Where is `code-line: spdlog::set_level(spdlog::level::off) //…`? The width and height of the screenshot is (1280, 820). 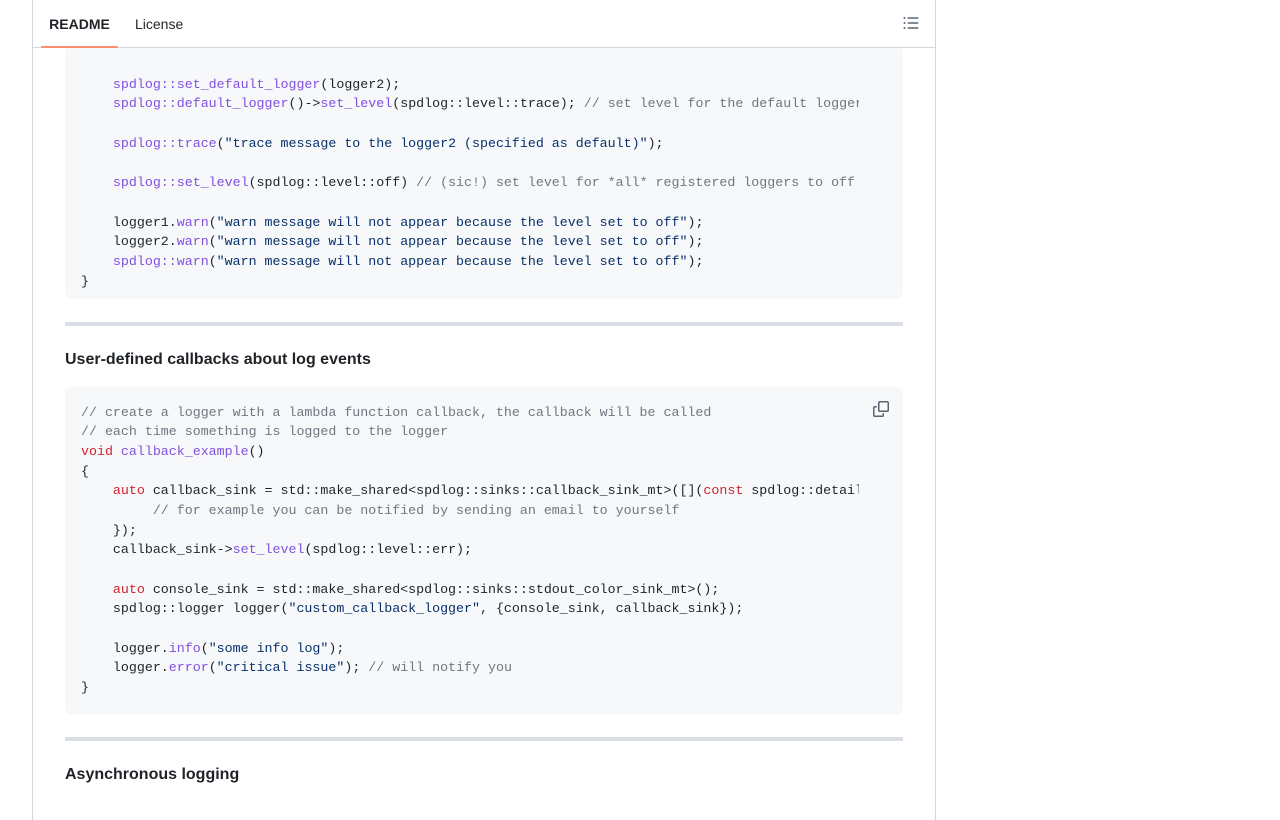
code-line: spdlog::set_level(spdlog::level::off) //… is located at coordinates (484, 183).